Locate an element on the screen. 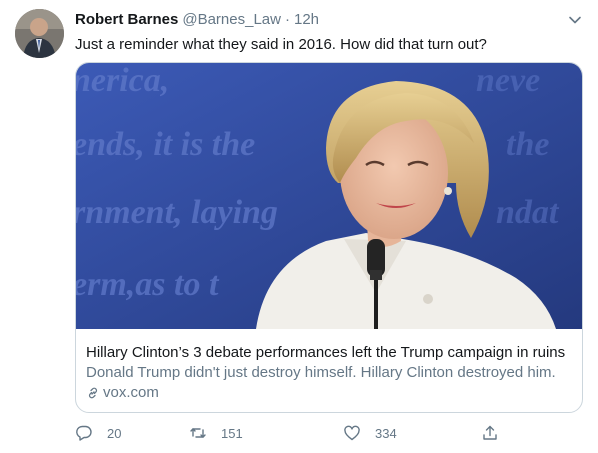 This screenshot has width=598, height=453. reply-count: 20 is located at coordinates (114, 433).